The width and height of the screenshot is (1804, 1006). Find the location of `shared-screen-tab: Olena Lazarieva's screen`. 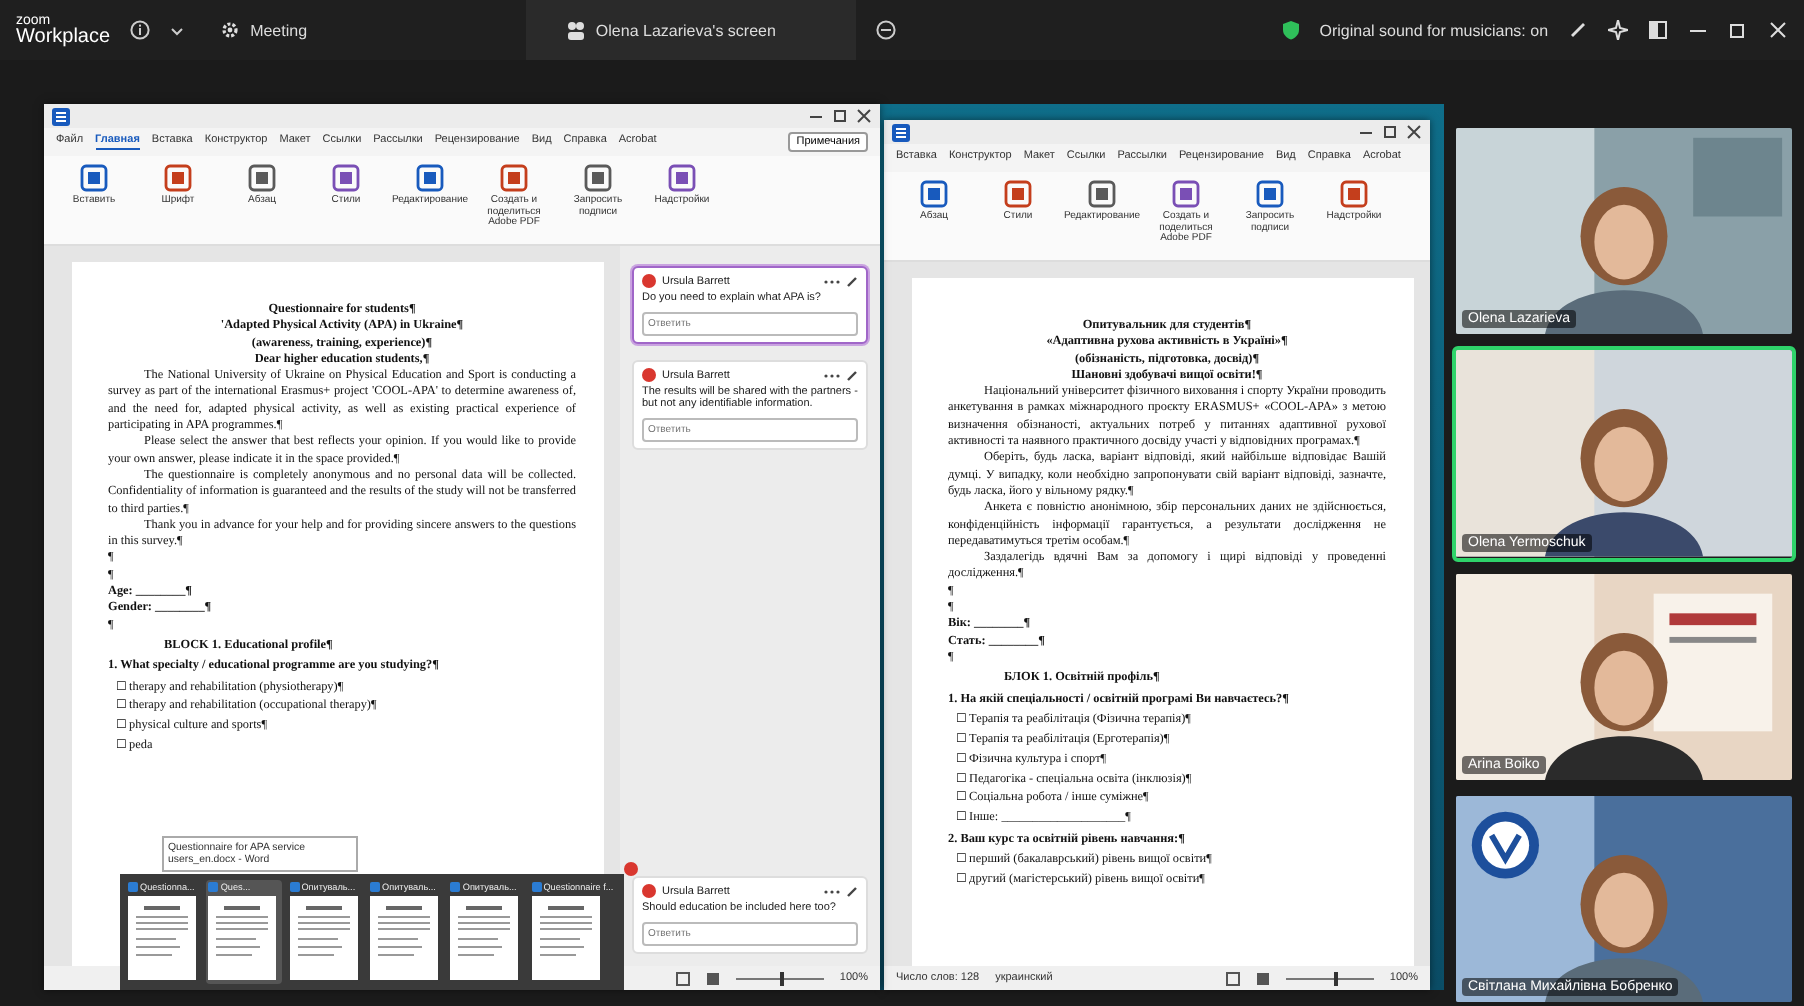

shared-screen-tab: Olena Lazarieva's screen is located at coordinates (690, 30).